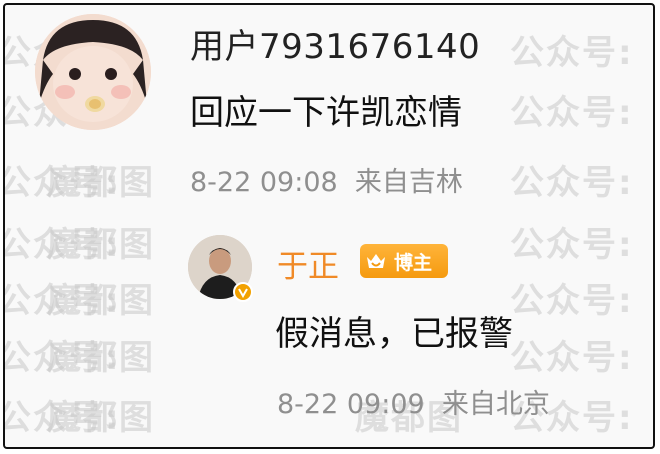 Image resolution: width=660 pixels, height=454 pixels. Describe the element at coordinates (264, 182) in the screenshot. I see `comment-time: 8-22 09:08` at that location.